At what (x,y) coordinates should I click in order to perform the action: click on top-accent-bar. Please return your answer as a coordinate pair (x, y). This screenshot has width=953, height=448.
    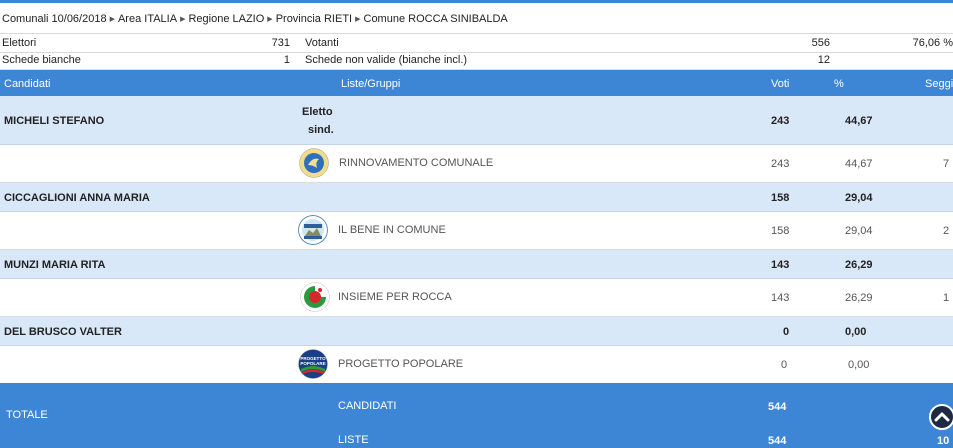
    Looking at the image, I should click on (476, 1).